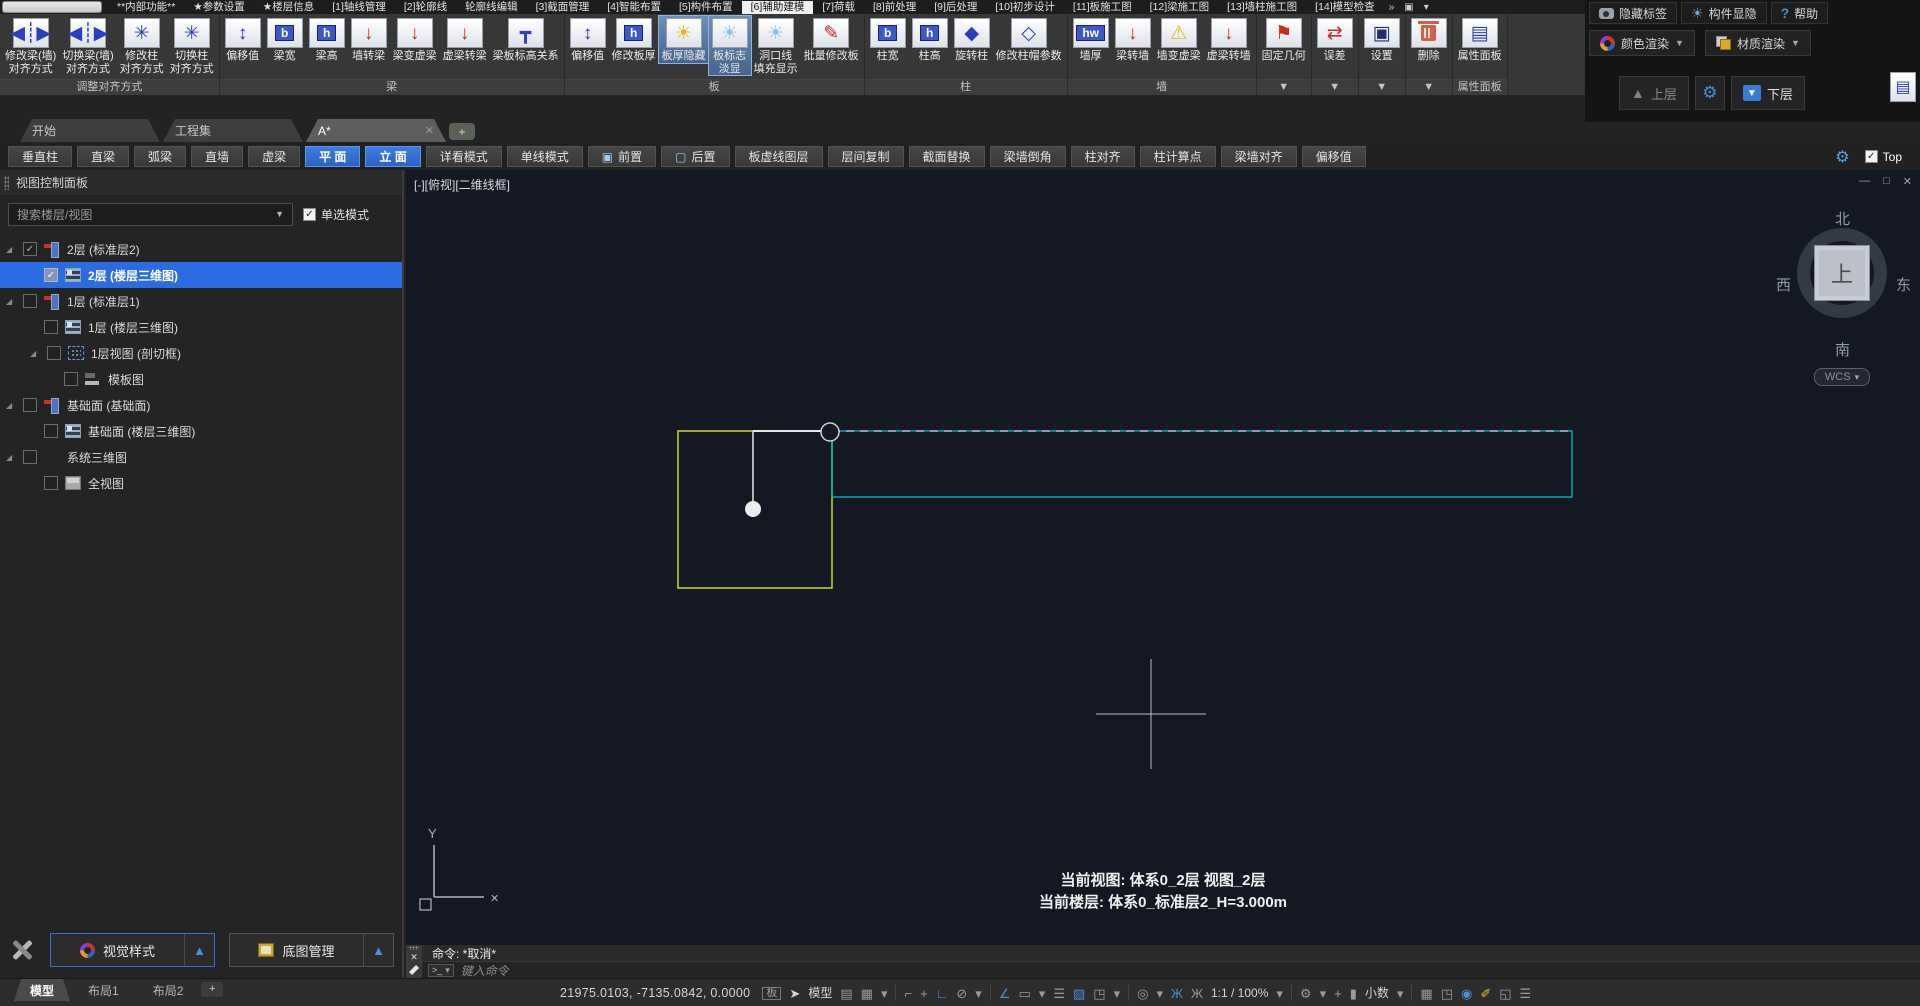 This screenshot has width=1920, height=1006. I want to click on menu-model-check: [14]模型检查, so click(1345, 7).